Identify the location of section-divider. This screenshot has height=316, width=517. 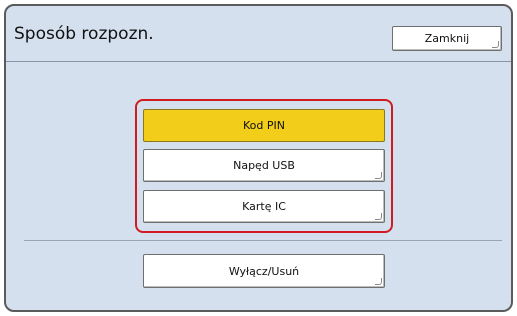
(263, 240).